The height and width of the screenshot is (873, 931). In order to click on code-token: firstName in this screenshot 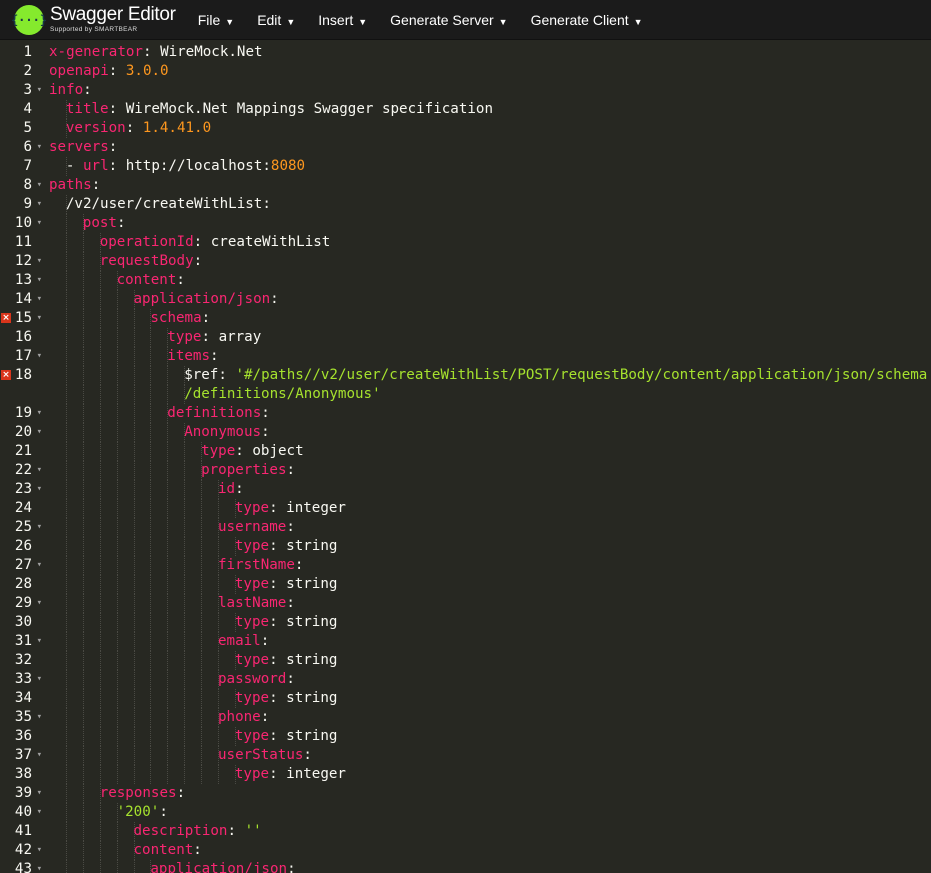, I will do `click(256, 565)`.